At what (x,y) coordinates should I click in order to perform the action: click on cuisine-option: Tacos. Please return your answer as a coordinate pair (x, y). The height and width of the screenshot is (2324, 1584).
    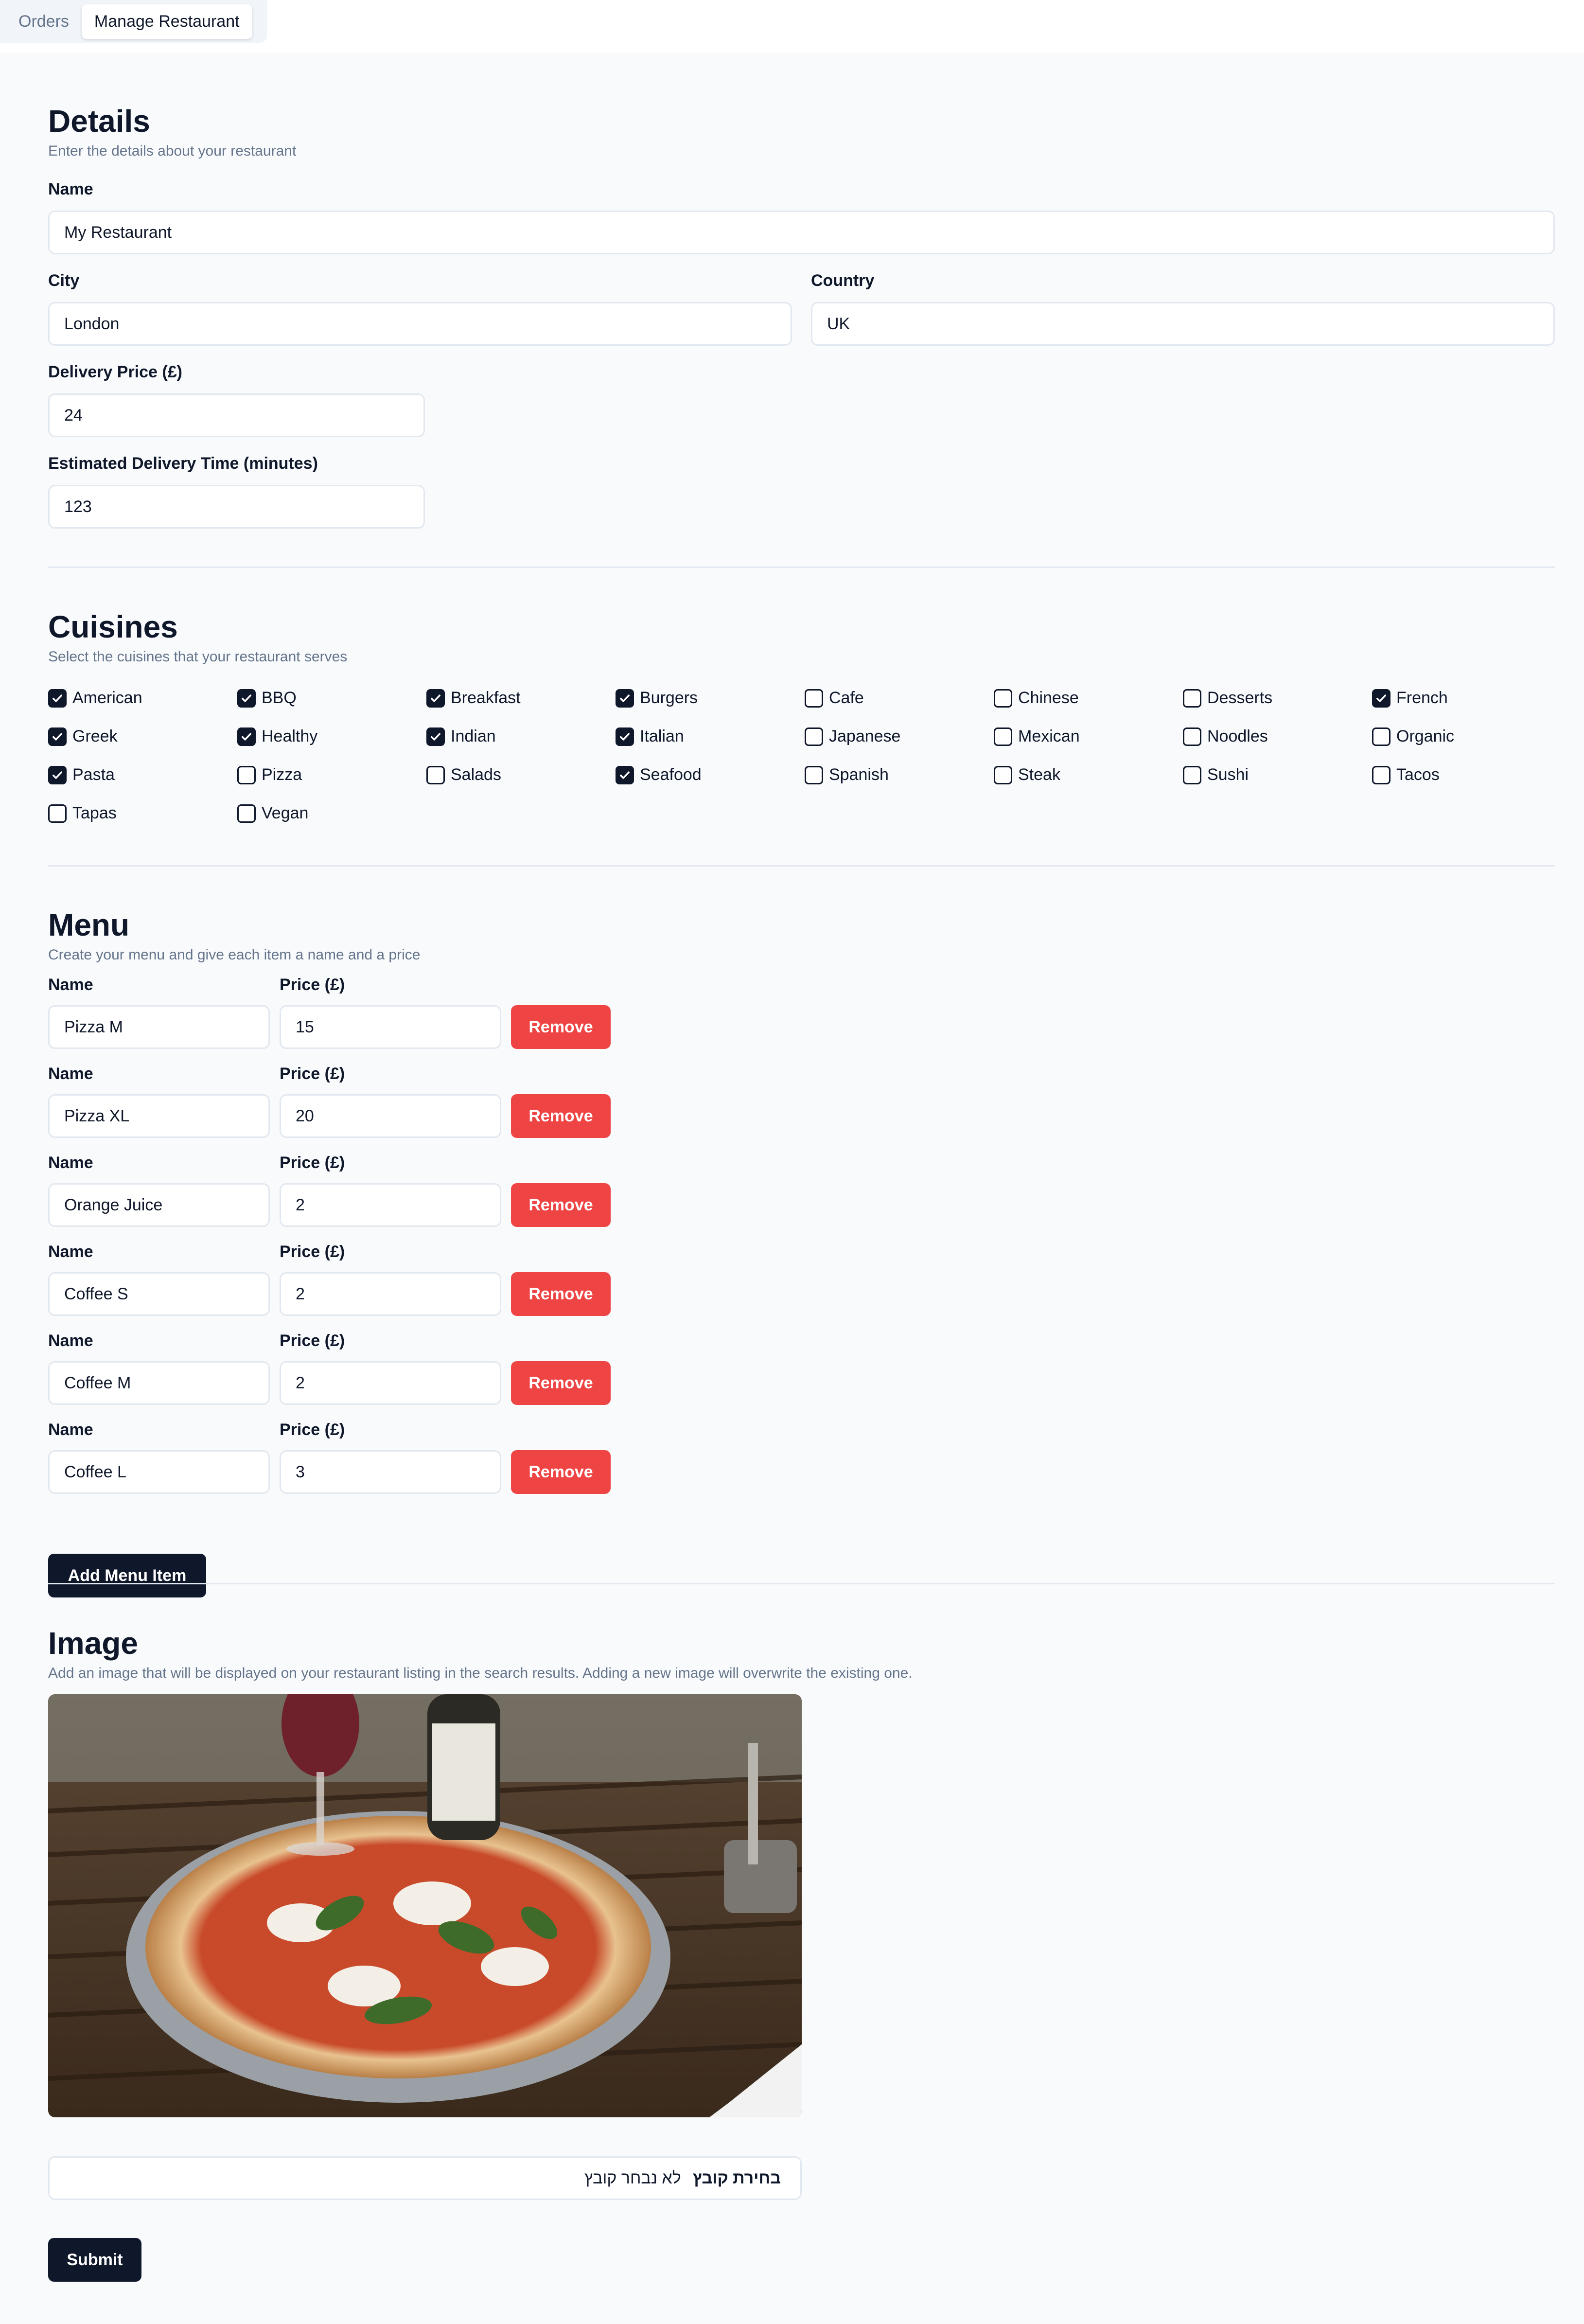
    Looking at the image, I should click on (1406, 774).